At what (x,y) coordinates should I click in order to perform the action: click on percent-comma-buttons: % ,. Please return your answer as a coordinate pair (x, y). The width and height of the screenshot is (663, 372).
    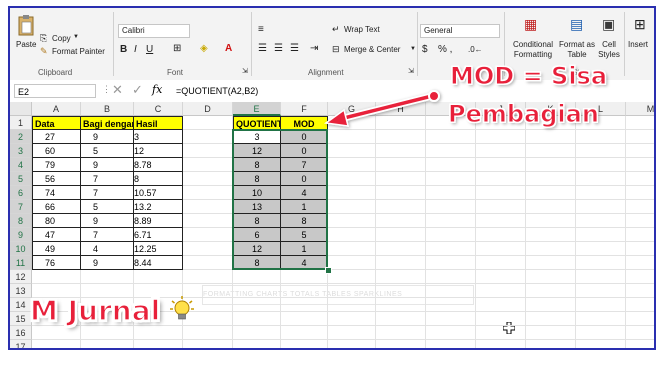
    Looking at the image, I should click on (445, 49).